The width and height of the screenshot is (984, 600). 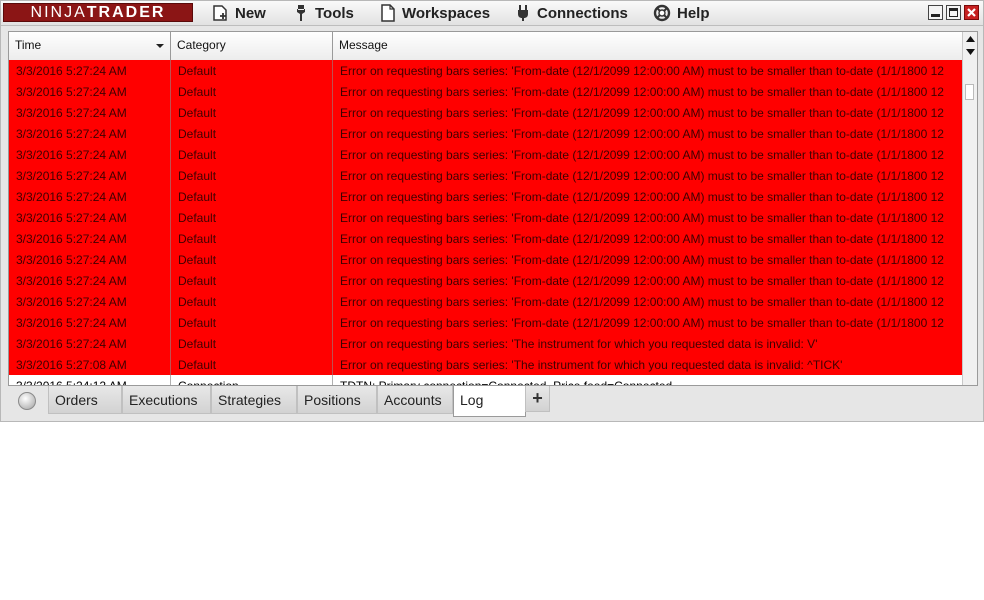 What do you see at coordinates (250, 13) in the screenshot?
I see `menu-new-label: New` at bounding box center [250, 13].